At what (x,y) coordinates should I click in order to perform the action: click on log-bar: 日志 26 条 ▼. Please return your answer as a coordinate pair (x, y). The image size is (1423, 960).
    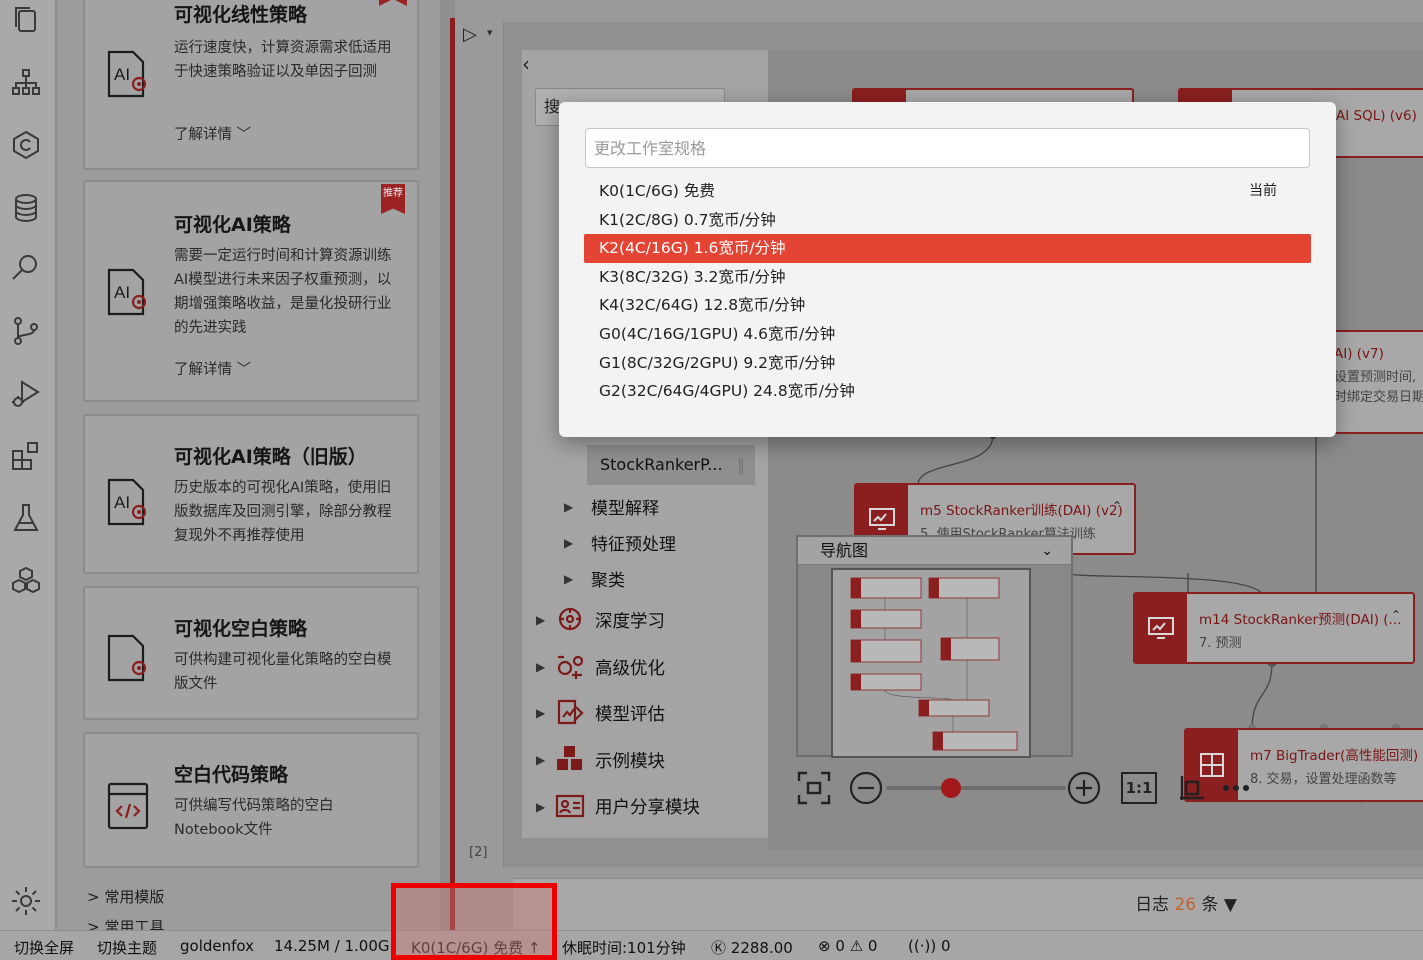
    Looking at the image, I should click on (968, 904).